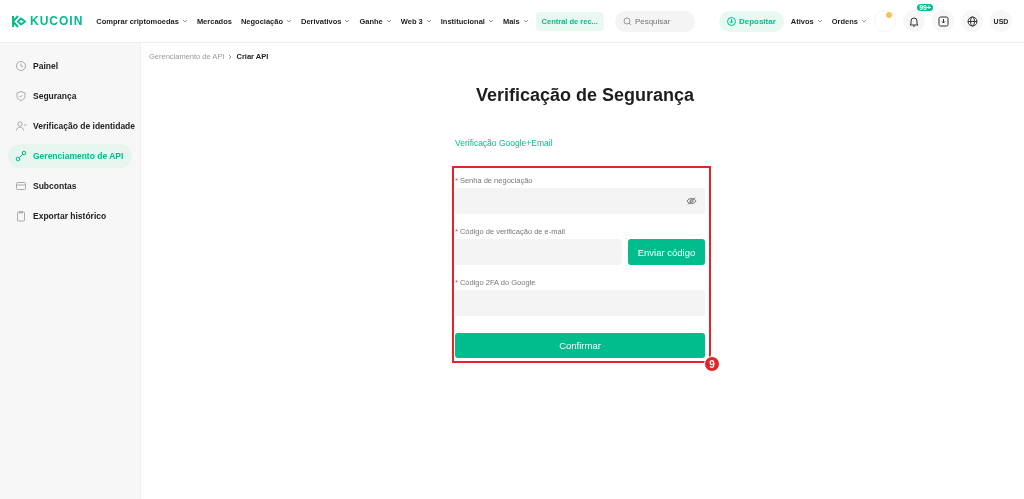 The width and height of the screenshot is (1024, 499). I want to click on sidebar-item: Exportar histórico, so click(70, 216).